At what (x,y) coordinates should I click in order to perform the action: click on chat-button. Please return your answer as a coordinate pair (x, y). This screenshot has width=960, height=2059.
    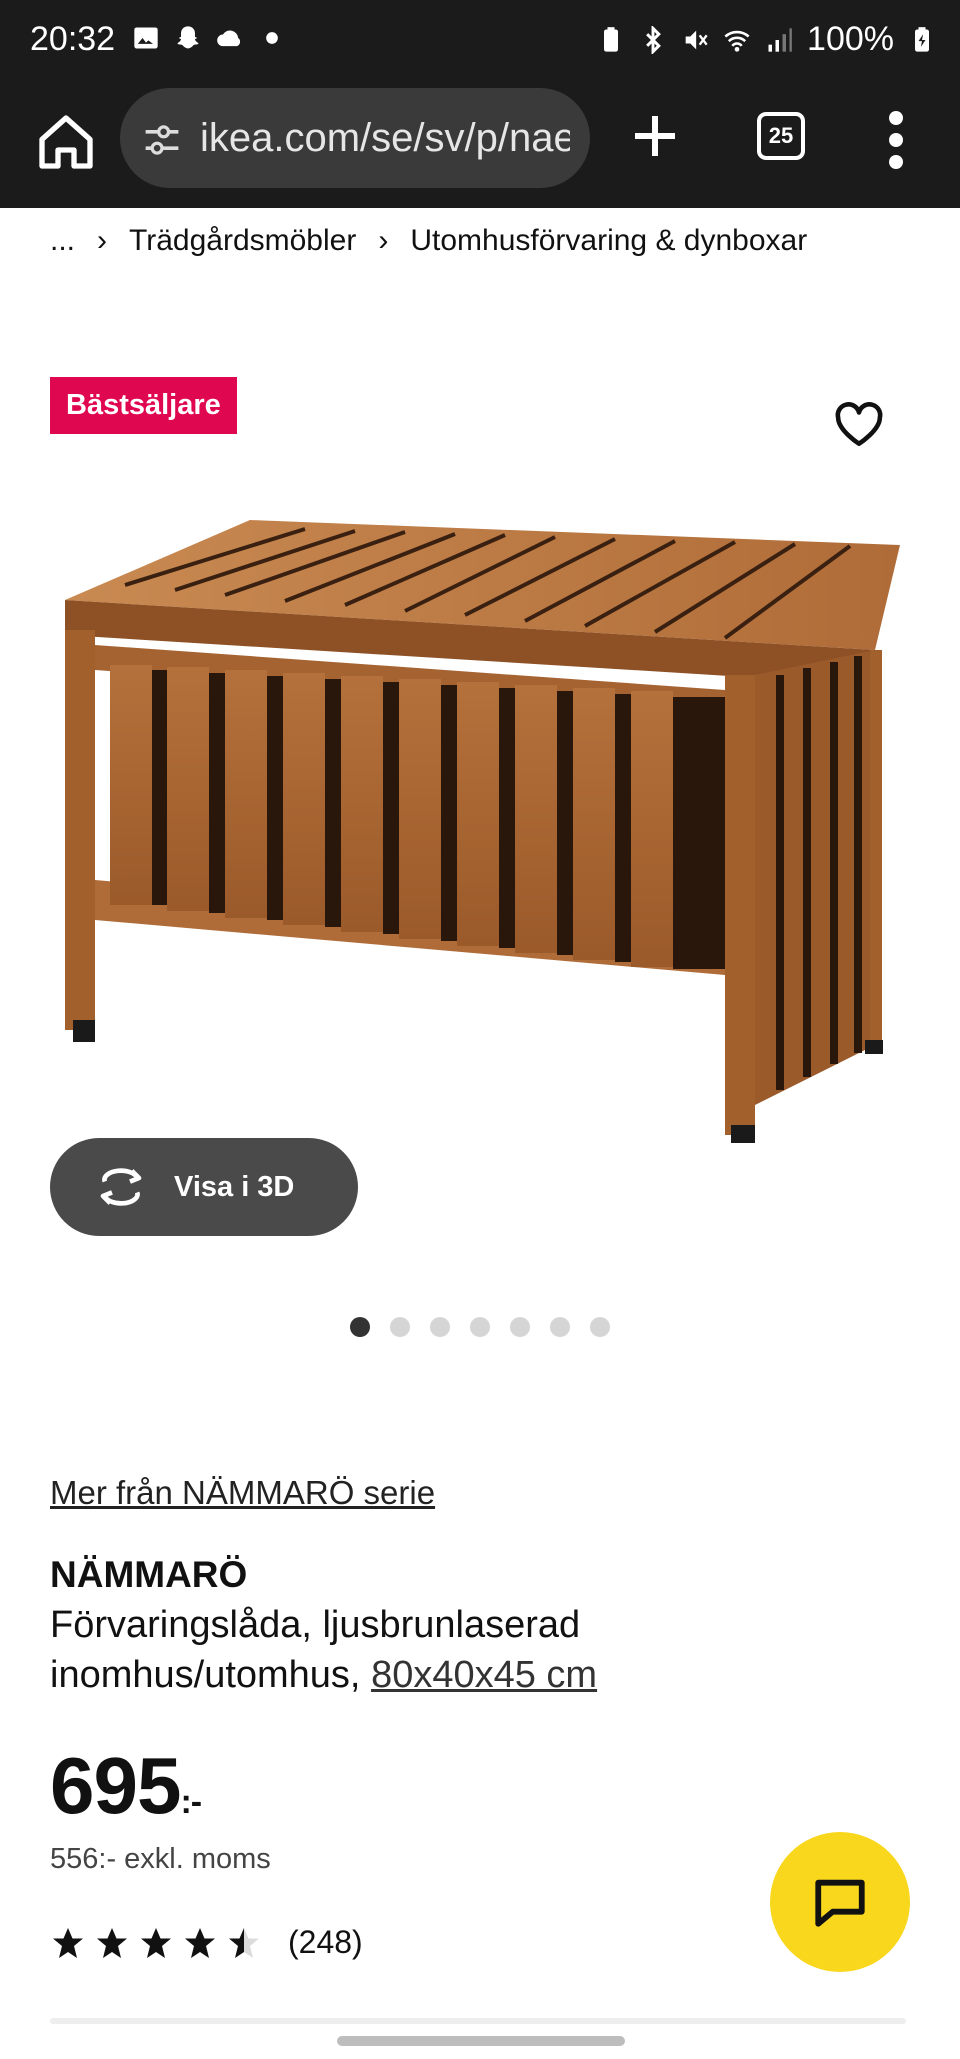
    Looking at the image, I should click on (840, 1902).